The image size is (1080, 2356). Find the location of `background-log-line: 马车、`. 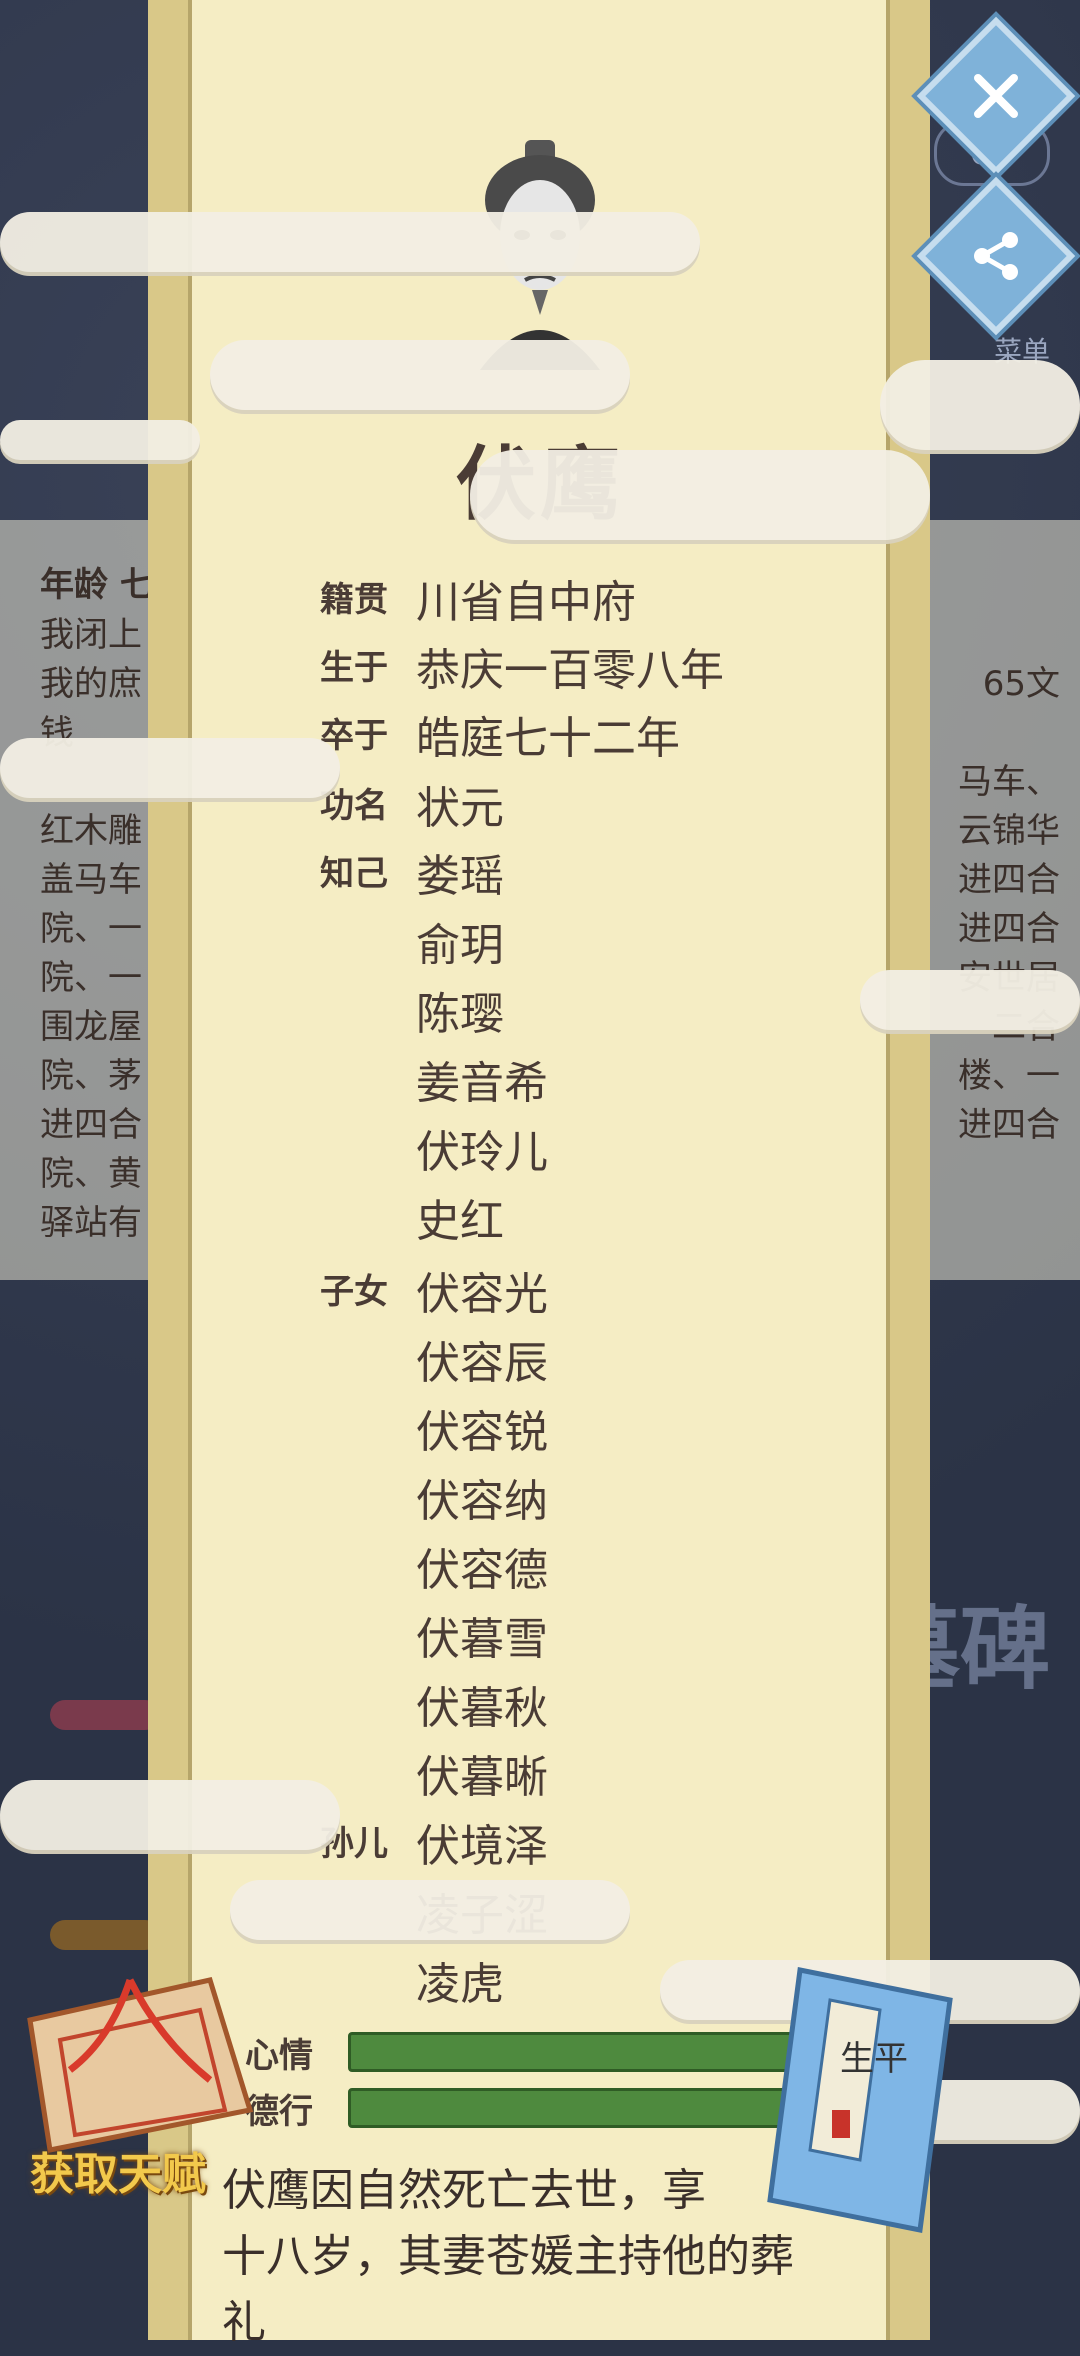

background-log-line: 马车、 is located at coordinates (1009, 782).